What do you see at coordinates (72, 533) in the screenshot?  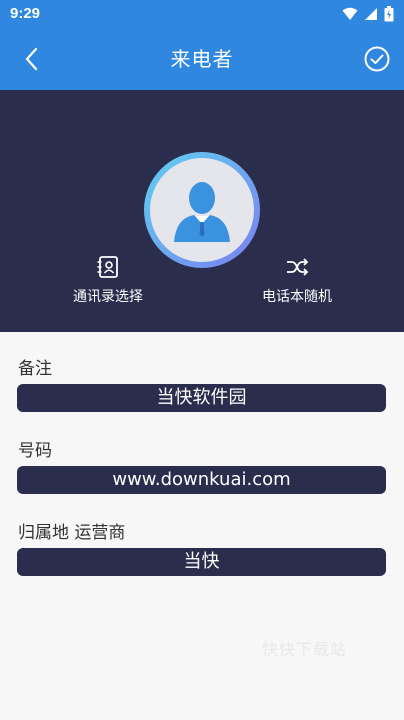 I see `location-label: 归属地 运营商` at bounding box center [72, 533].